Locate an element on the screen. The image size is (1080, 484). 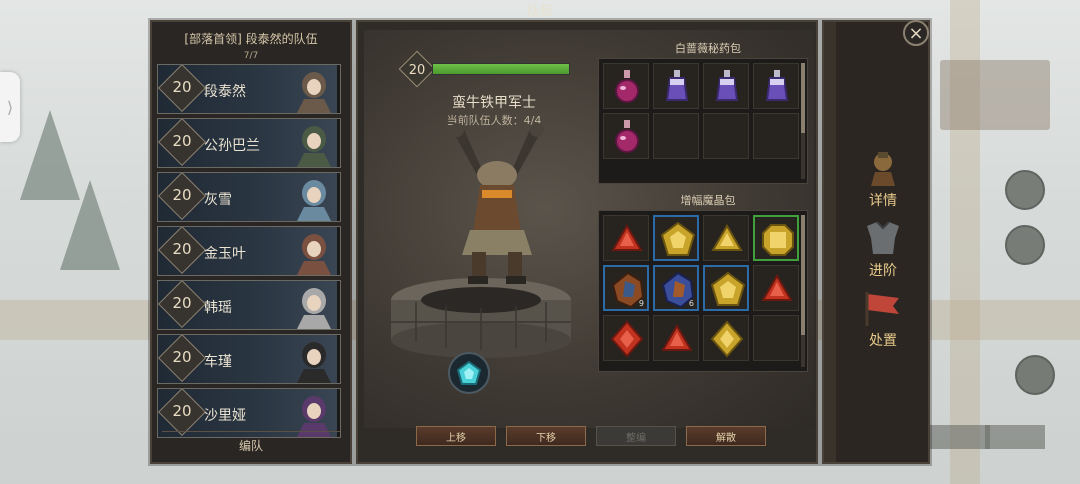
close-button: × is located at coordinates (916, 33).